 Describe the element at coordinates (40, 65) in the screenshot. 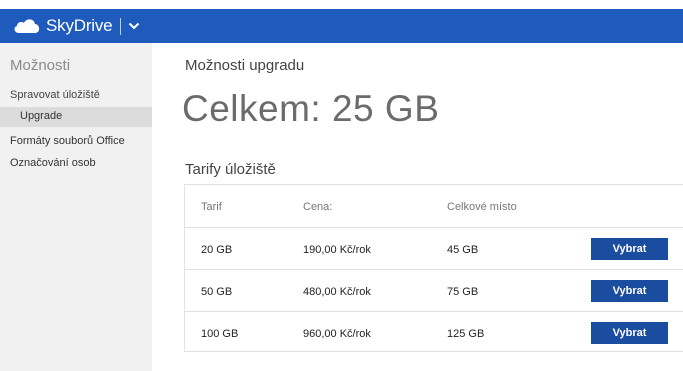

I see `sidebar-title: Možnosti` at that location.